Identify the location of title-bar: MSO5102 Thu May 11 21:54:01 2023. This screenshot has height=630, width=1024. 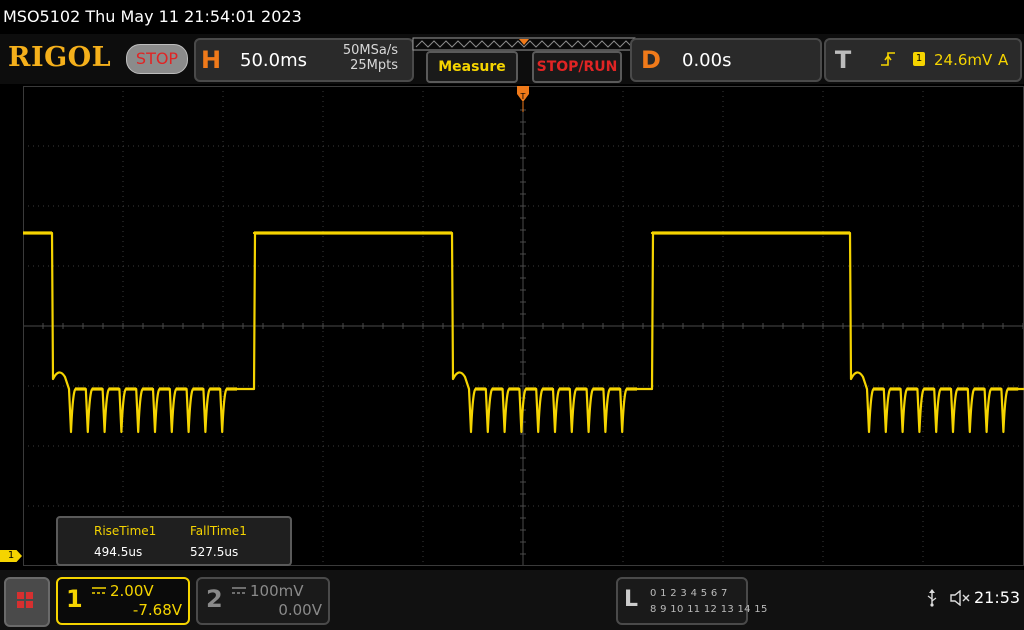
(512, 17).